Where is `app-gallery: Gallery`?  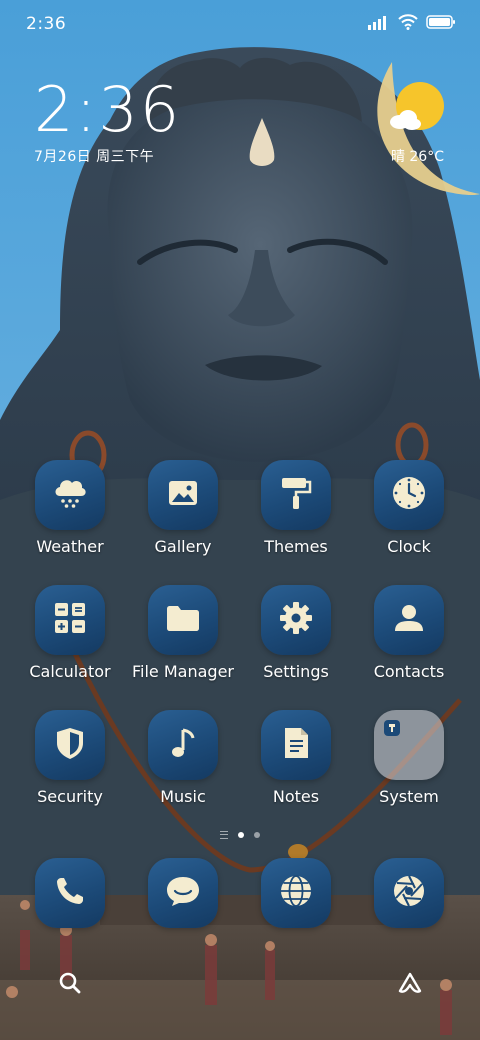
app-gallery: Gallery is located at coordinates (183, 508).